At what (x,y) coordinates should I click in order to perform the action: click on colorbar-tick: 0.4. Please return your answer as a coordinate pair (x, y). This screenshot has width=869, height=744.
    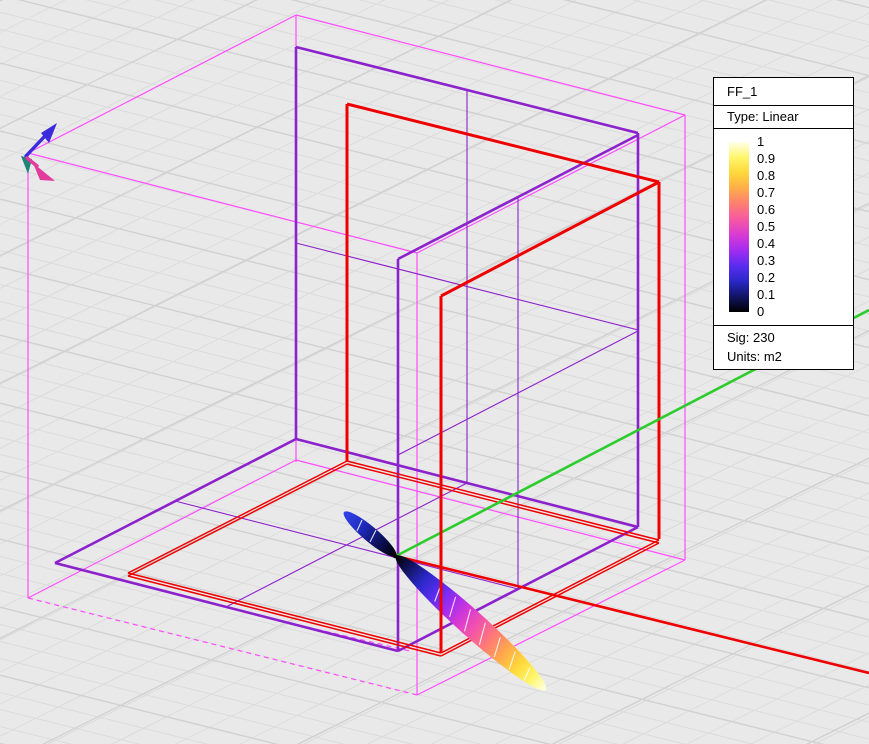
    Looking at the image, I should click on (766, 243).